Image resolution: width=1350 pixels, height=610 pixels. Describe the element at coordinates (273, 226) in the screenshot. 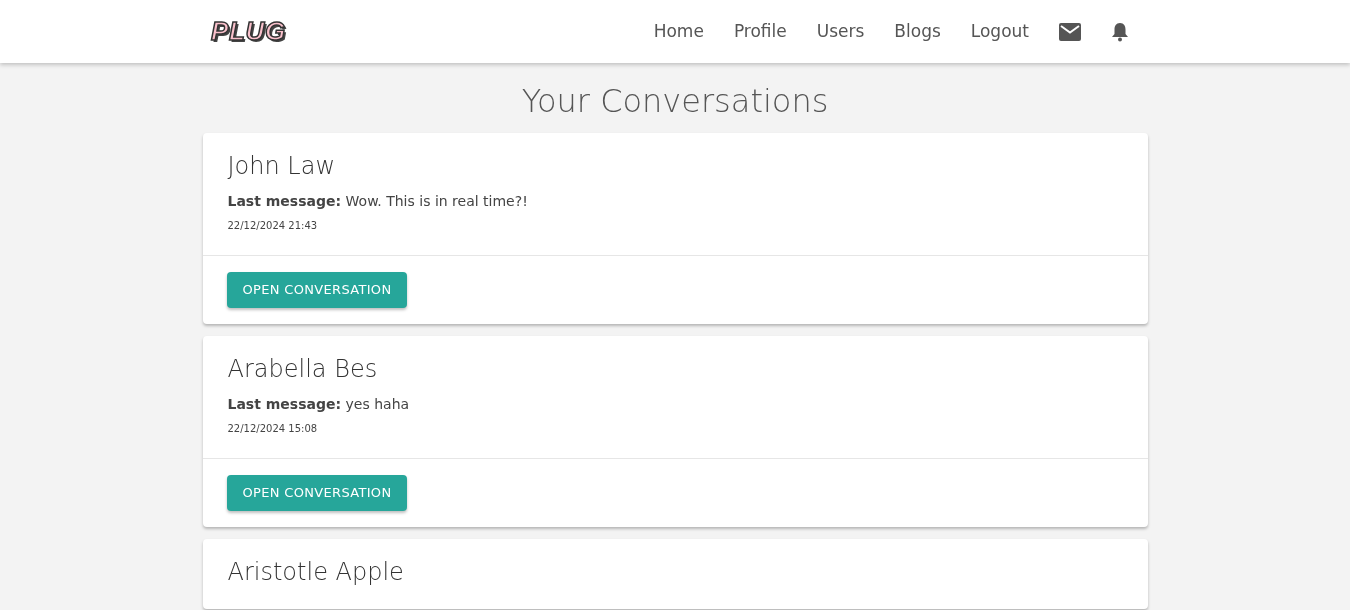

I see `timestamp: 22/12/2024 21:43` at that location.